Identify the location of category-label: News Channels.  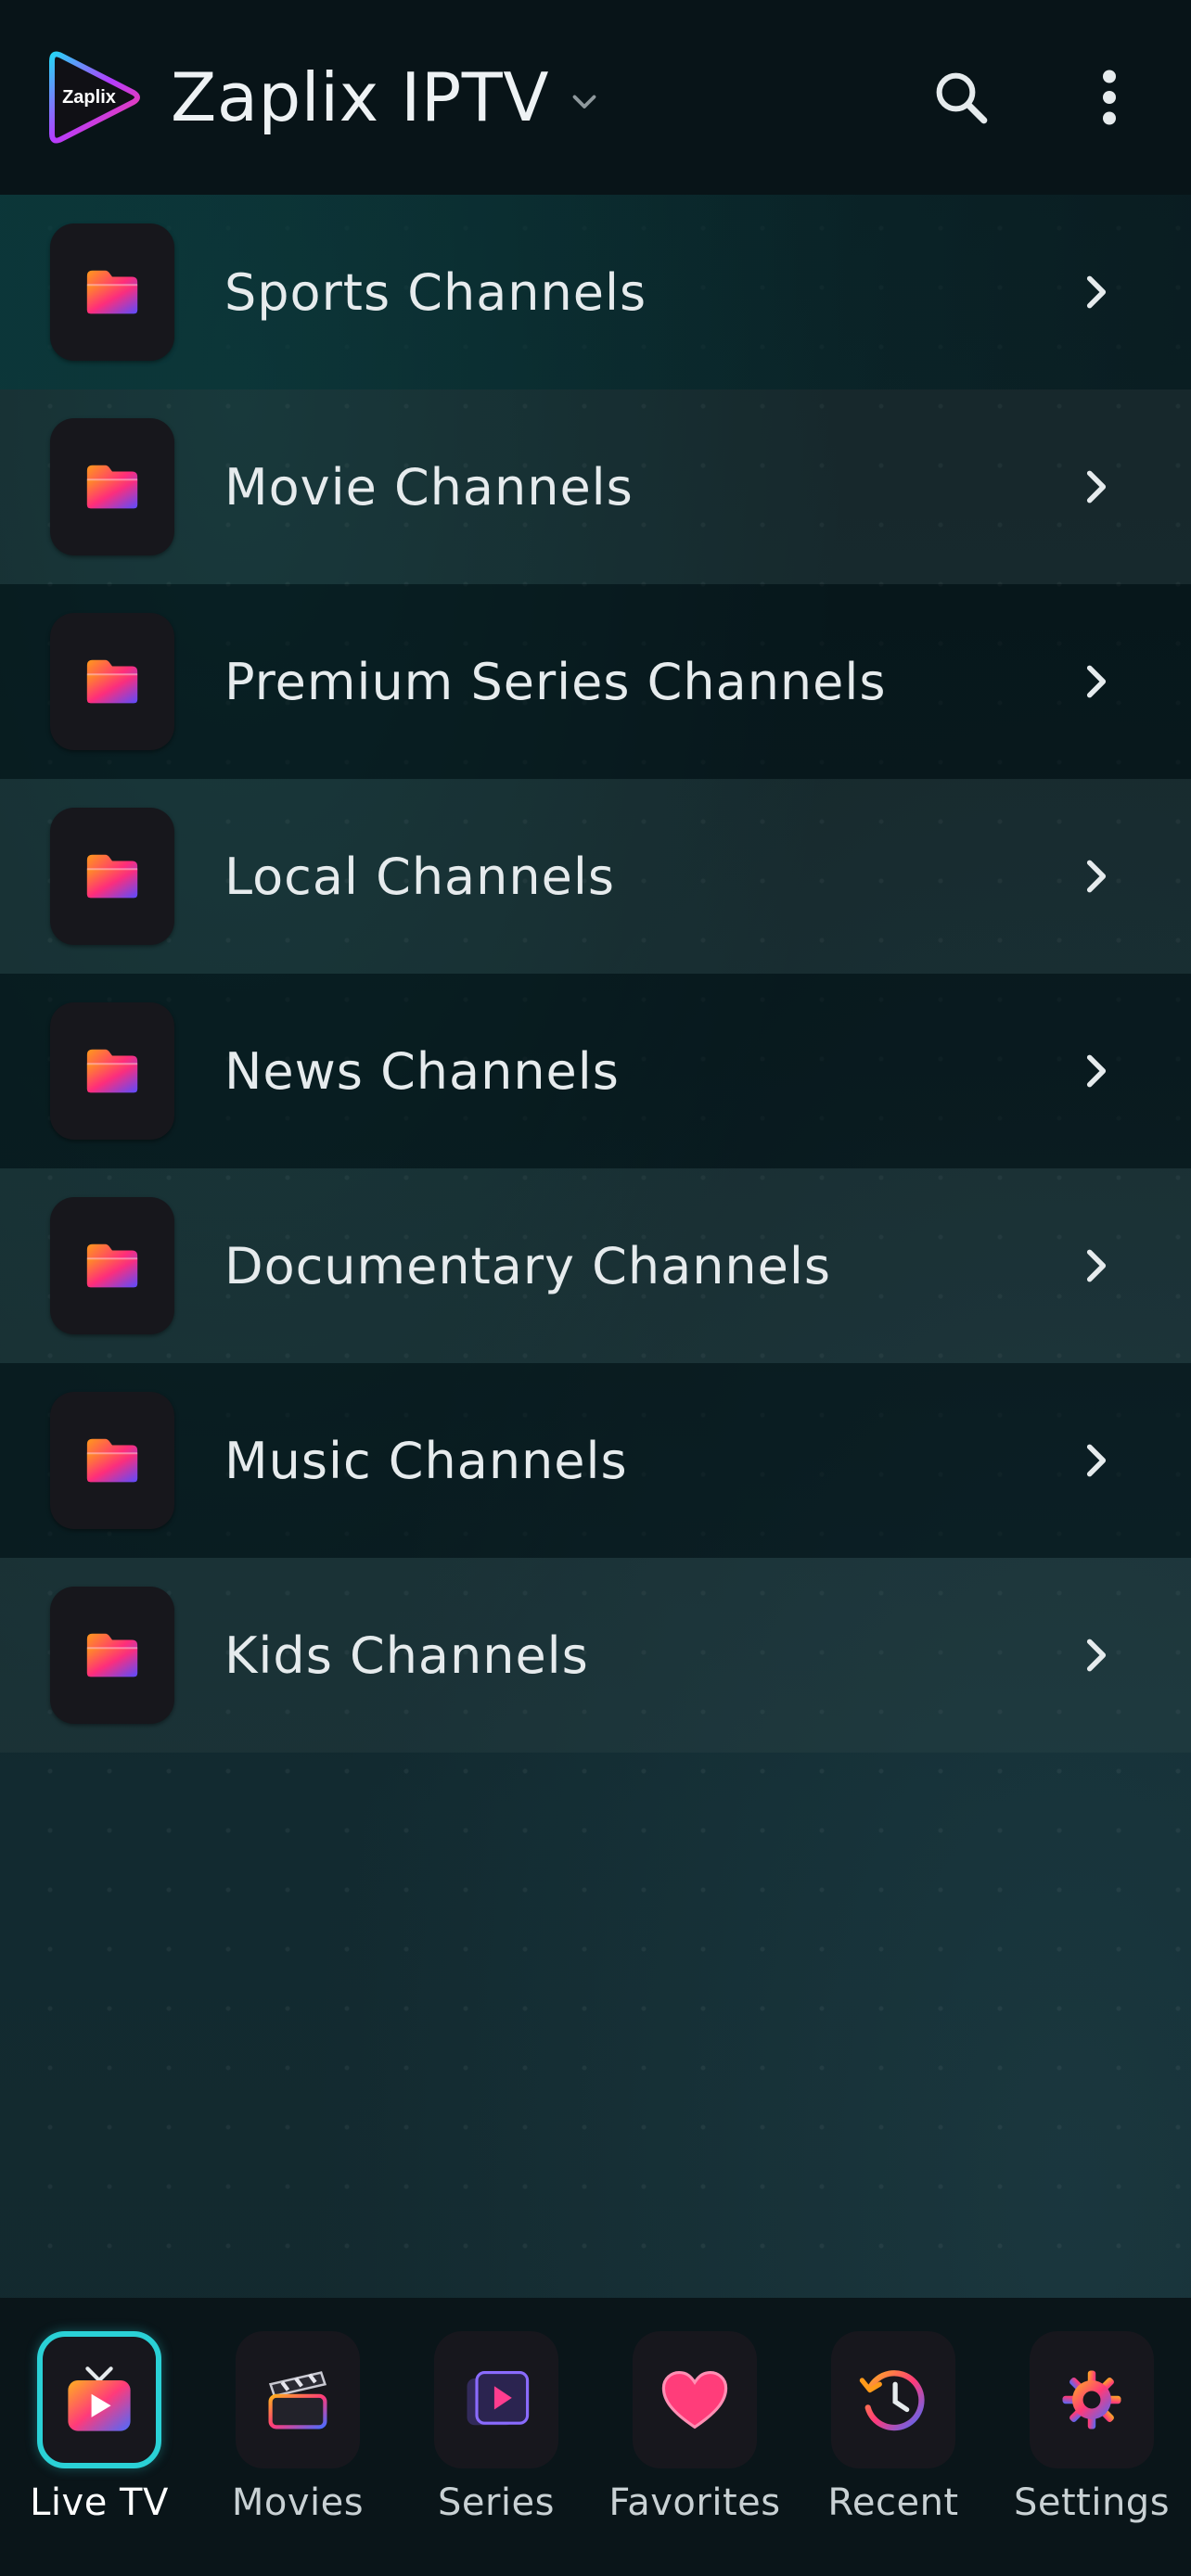
(422, 1071).